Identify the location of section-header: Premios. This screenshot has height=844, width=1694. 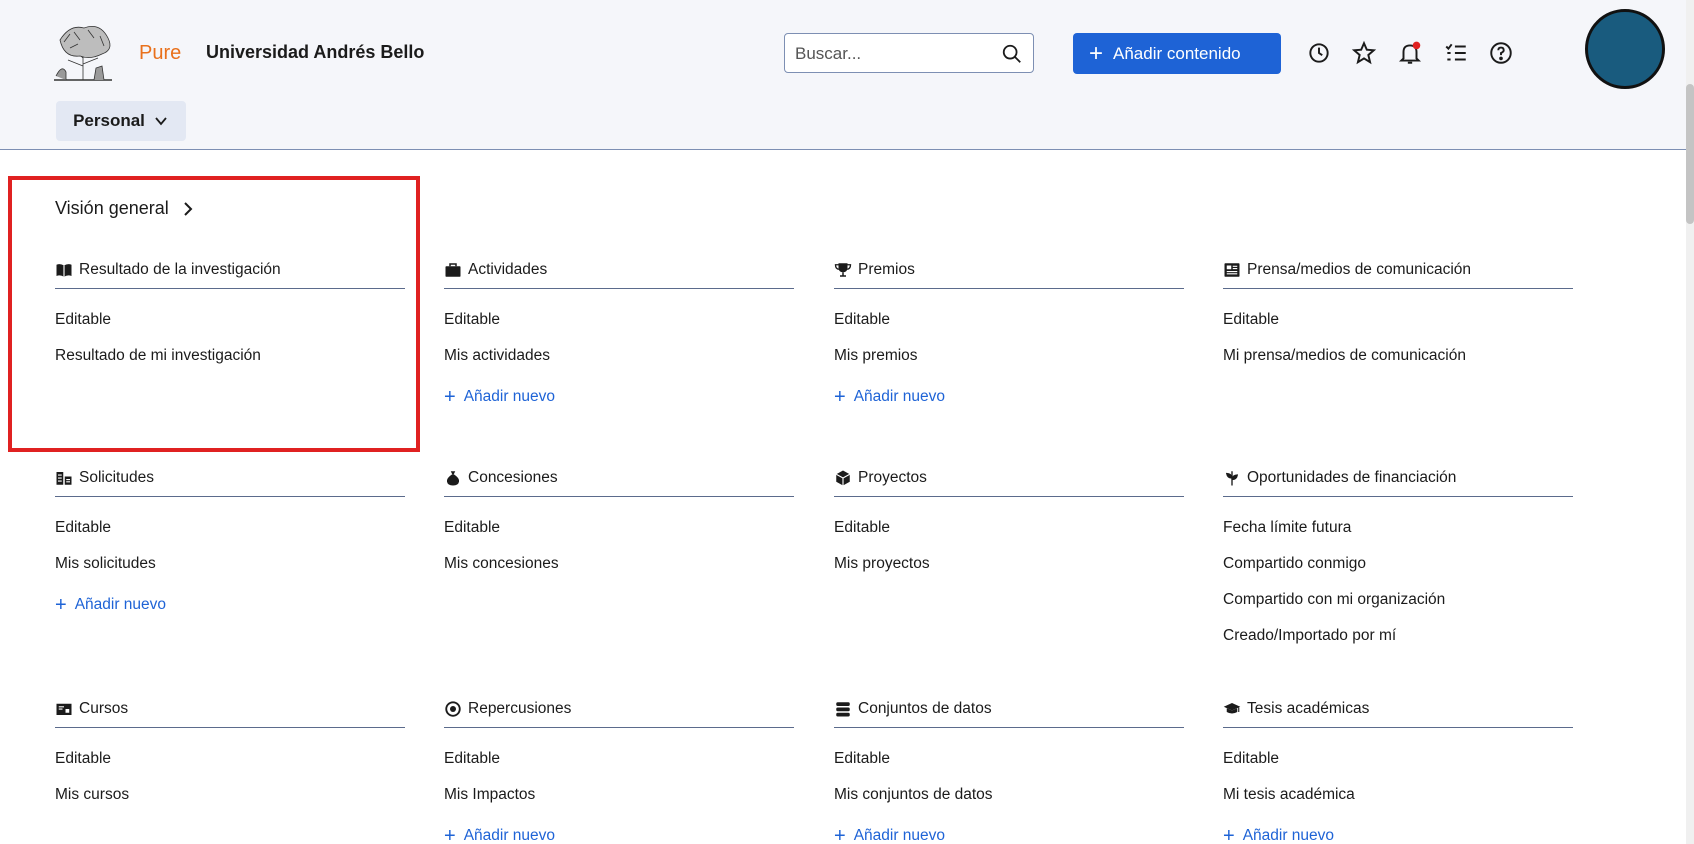
(1009, 272).